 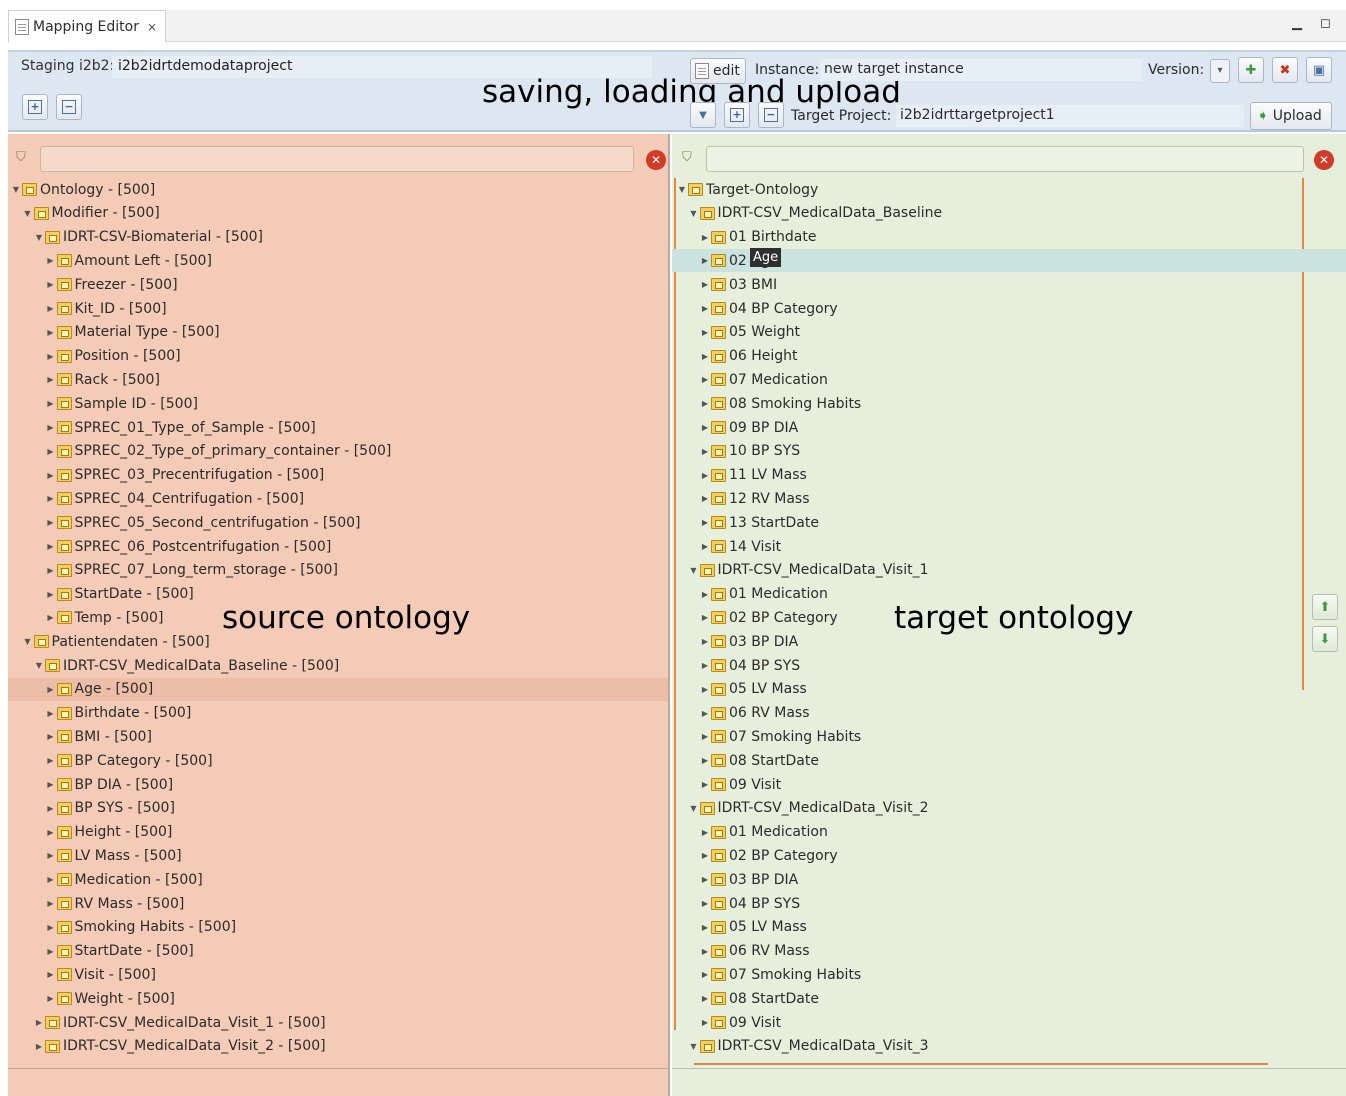 What do you see at coordinates (1009, 189) in the screenshot?
I see `target-tree-row: ▼ Target-Ontology` at bounding box center [1009, 189].